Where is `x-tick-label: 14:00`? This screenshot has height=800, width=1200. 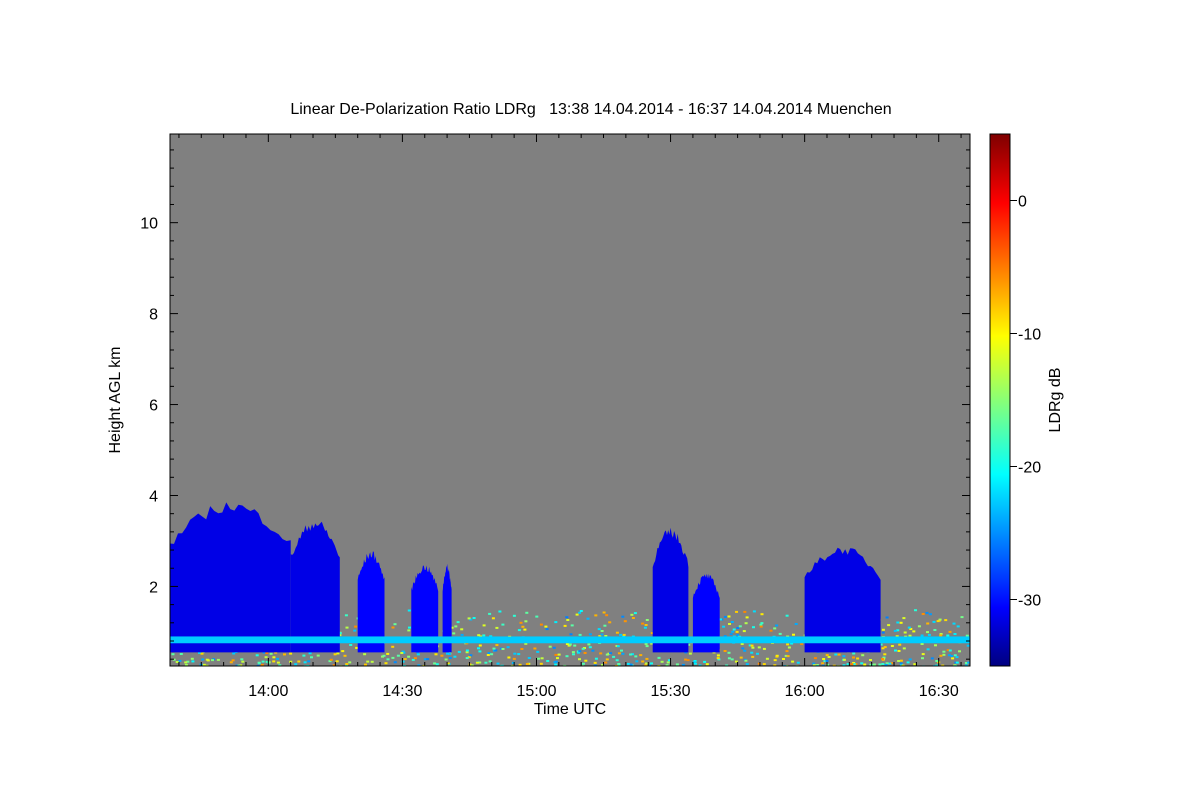 x-tick-label: 14:00 is located at coordinates (268, 691).